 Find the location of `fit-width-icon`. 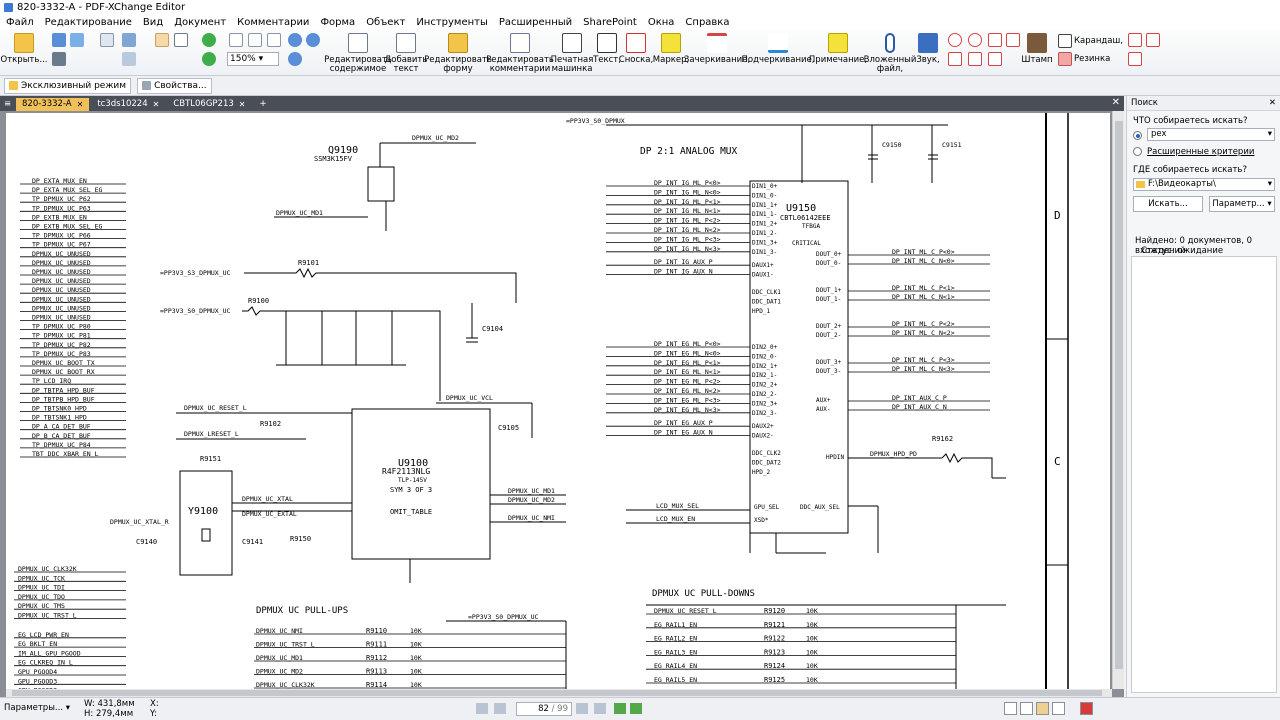

fit-width-icon is located at coordinates (274, 40).